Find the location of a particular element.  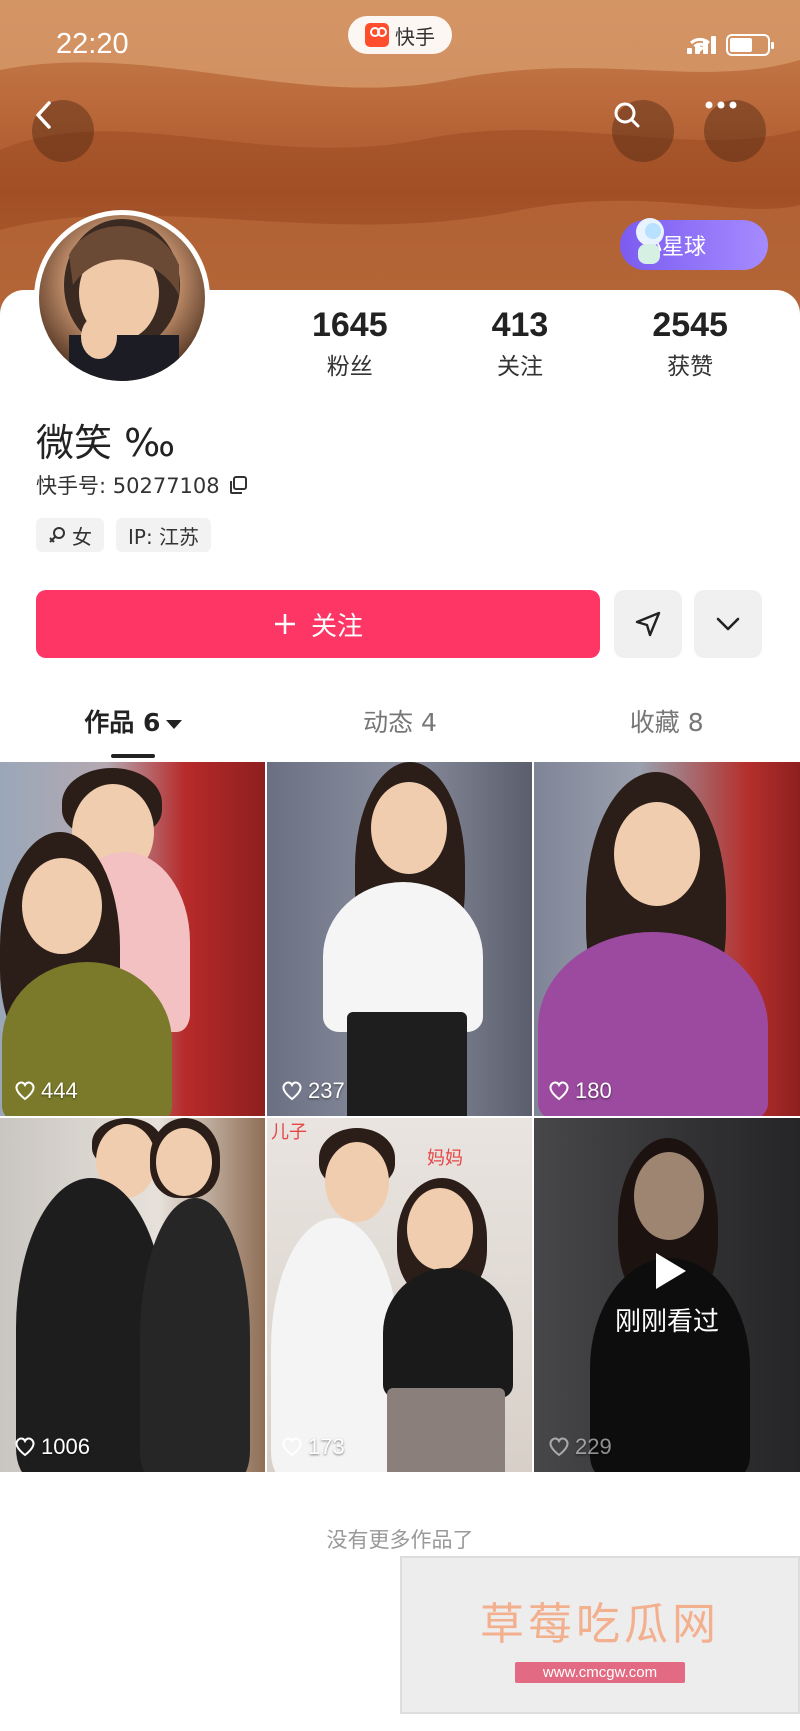

message-button is located at coordinates (648, 624).